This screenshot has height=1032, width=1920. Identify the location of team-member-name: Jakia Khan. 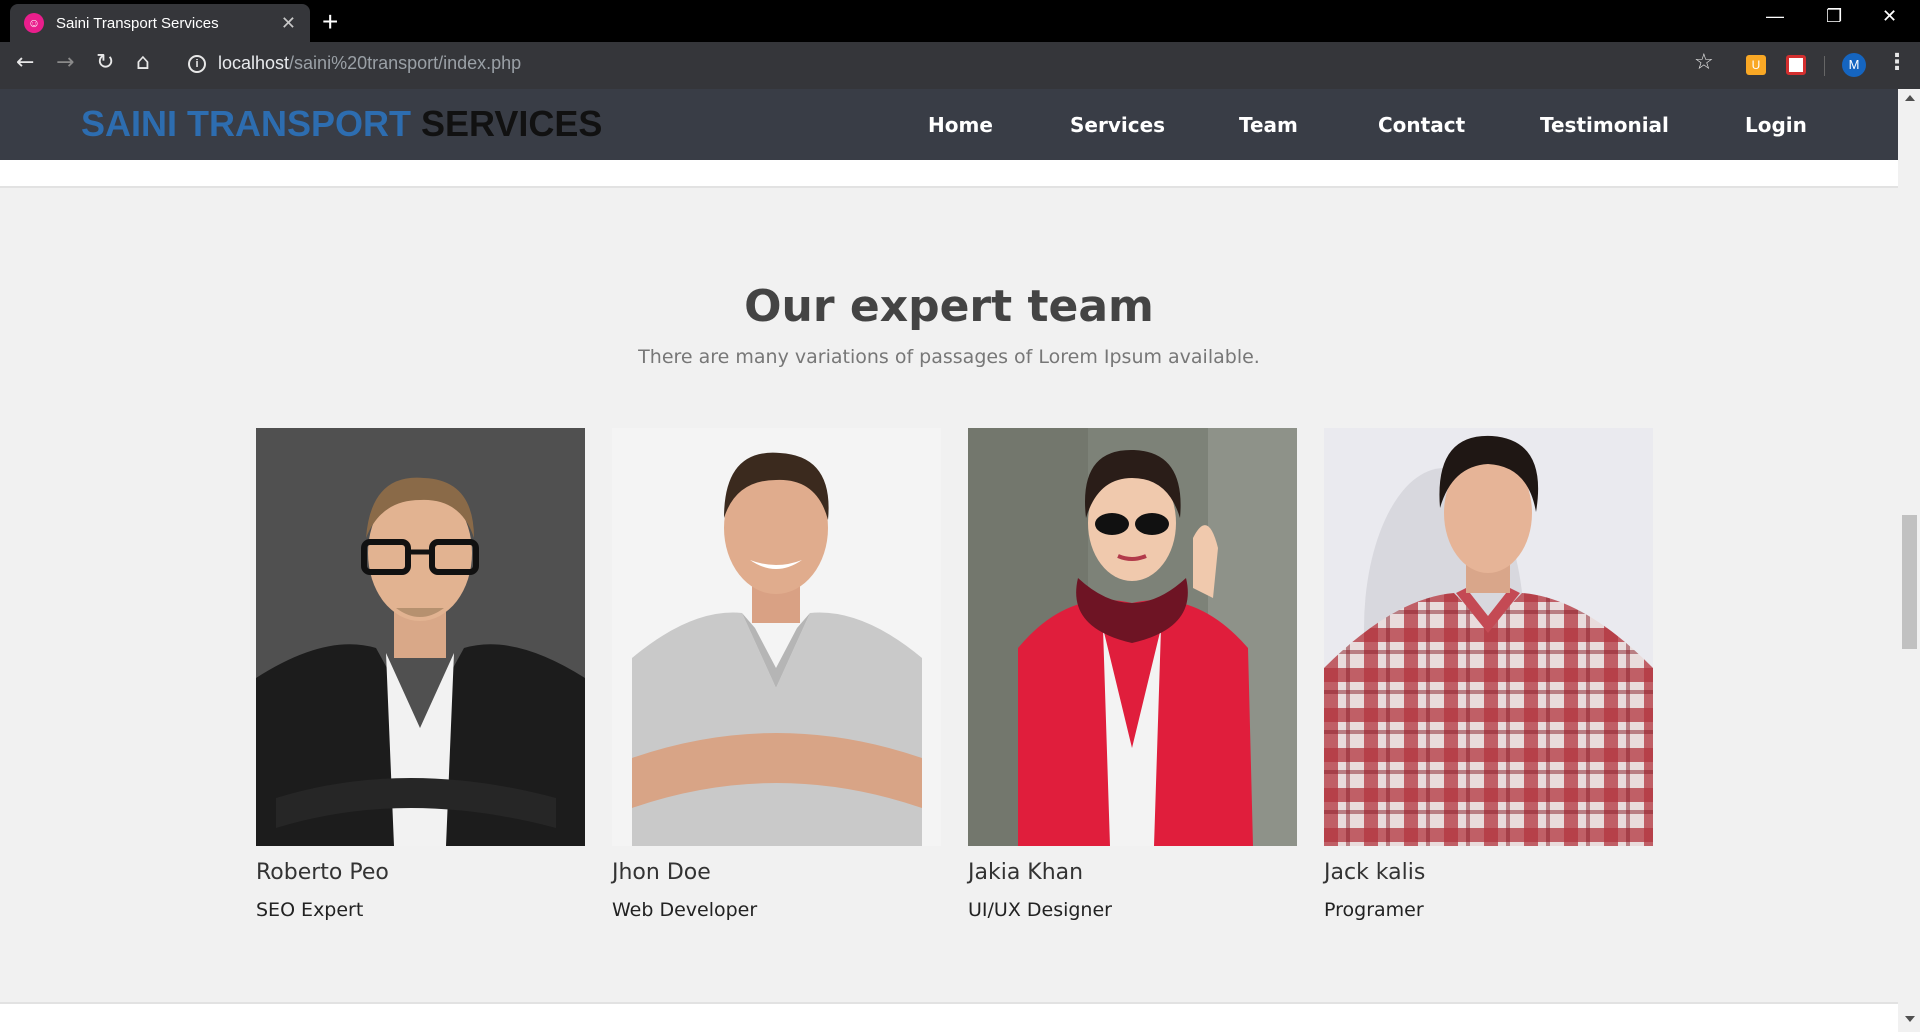
(1026, 872).